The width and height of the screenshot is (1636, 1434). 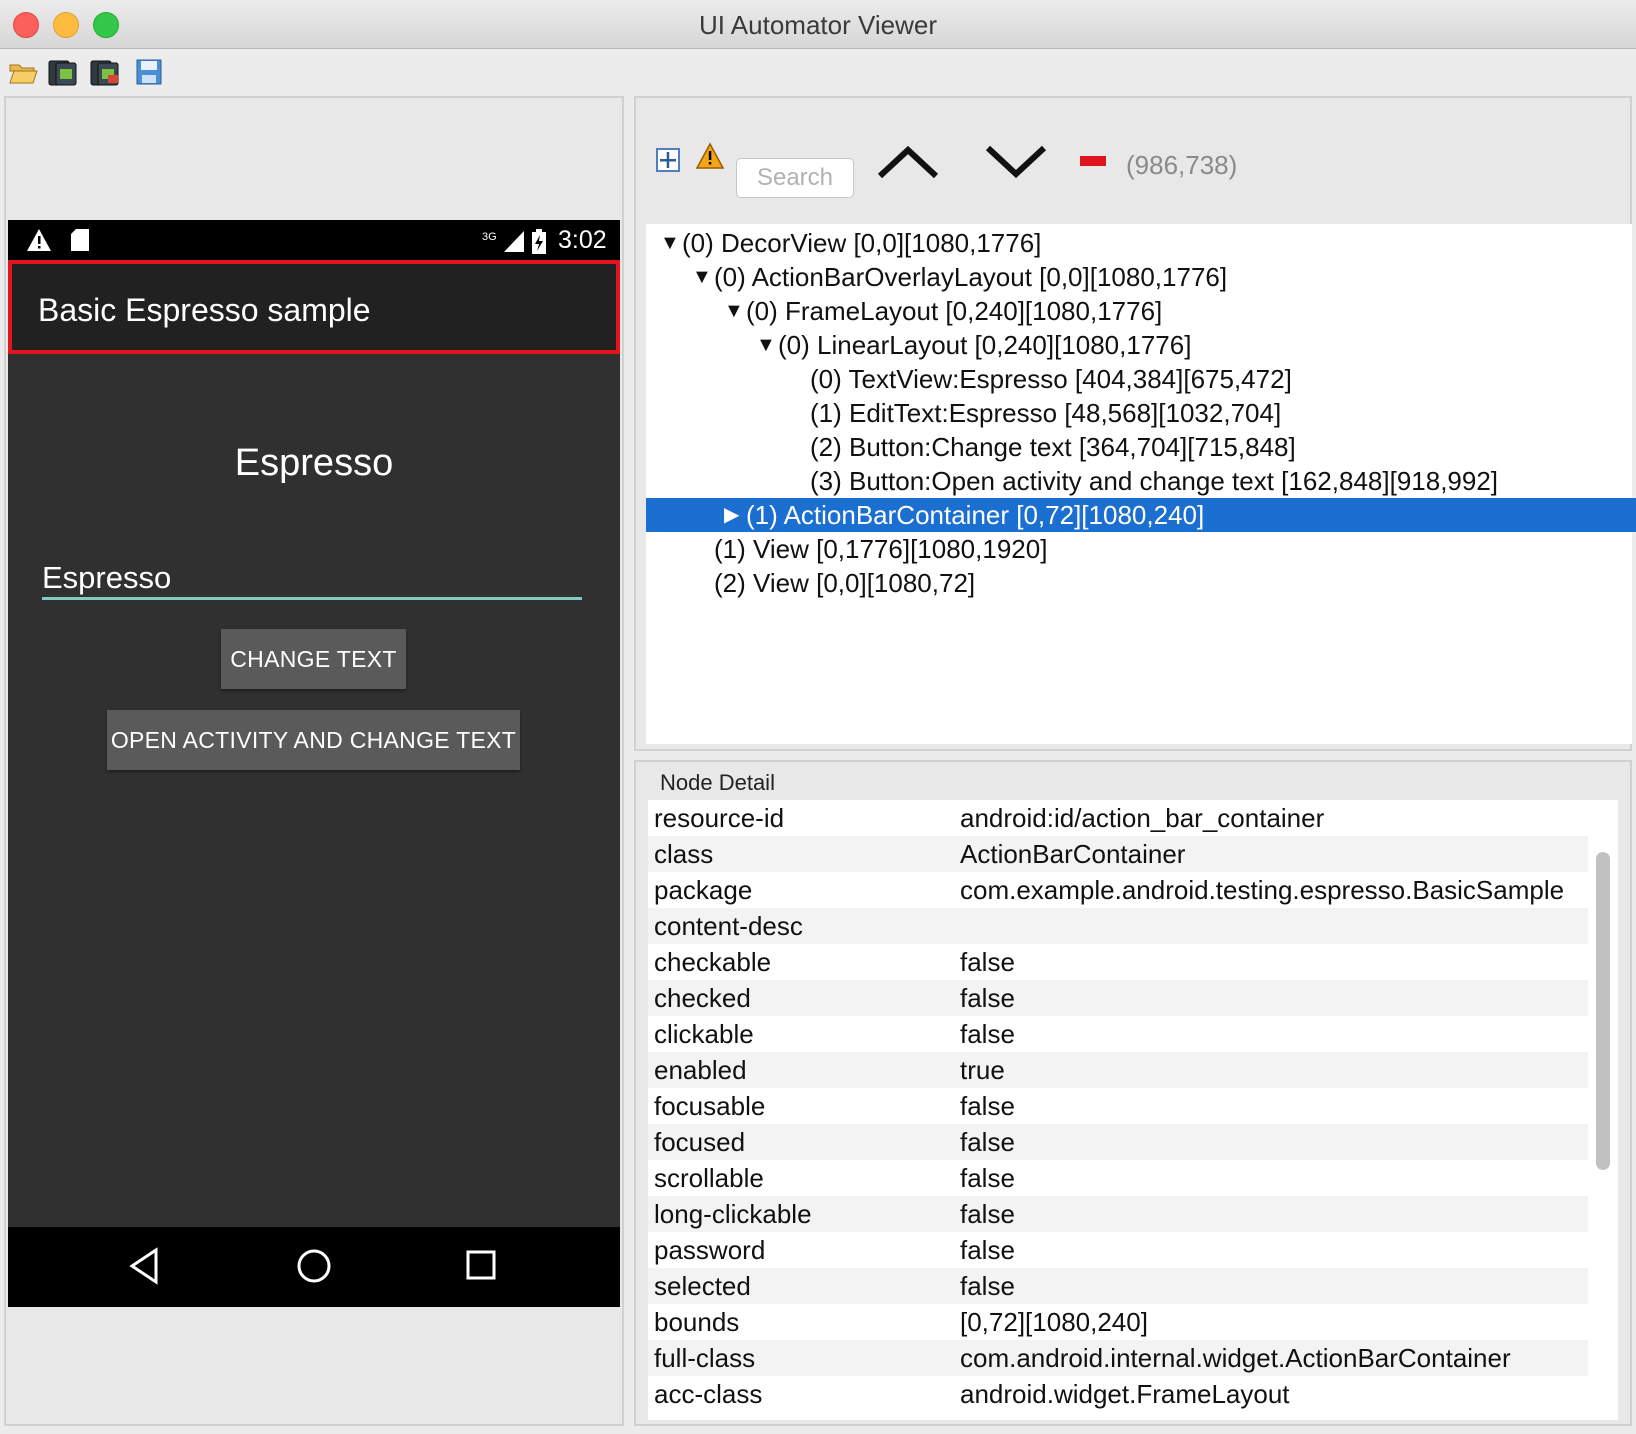 I want to click on tree-node: (0) TextView:Espresso [404,384][675,472], so click(x=1141, y=379).